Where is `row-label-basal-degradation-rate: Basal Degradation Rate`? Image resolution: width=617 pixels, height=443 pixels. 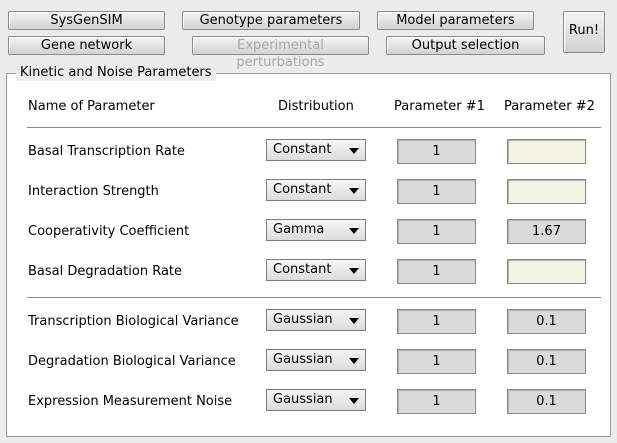 row-label-basal-degradation-rate: Basal Degradation Rate is located at coordinates (105, 271).